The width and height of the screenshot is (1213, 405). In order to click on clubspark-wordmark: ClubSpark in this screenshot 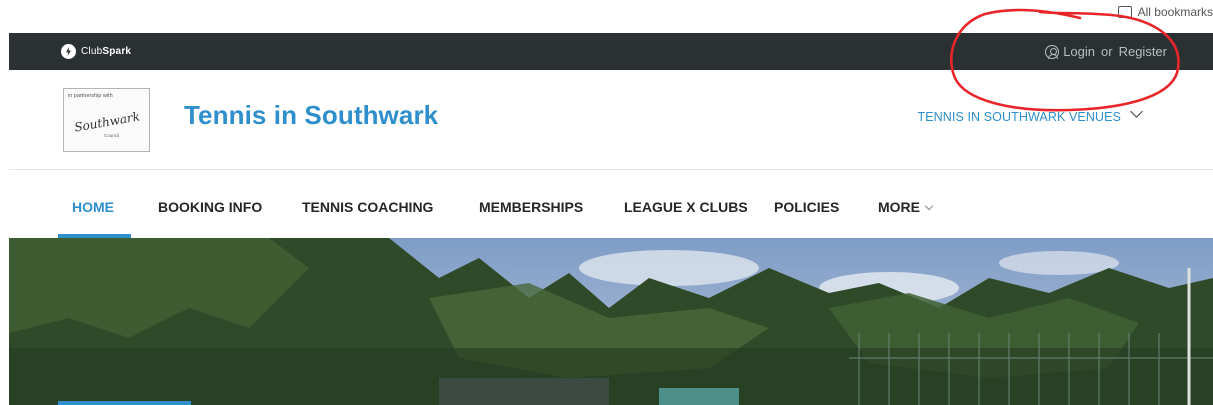, I will do `click(106, 51)`.